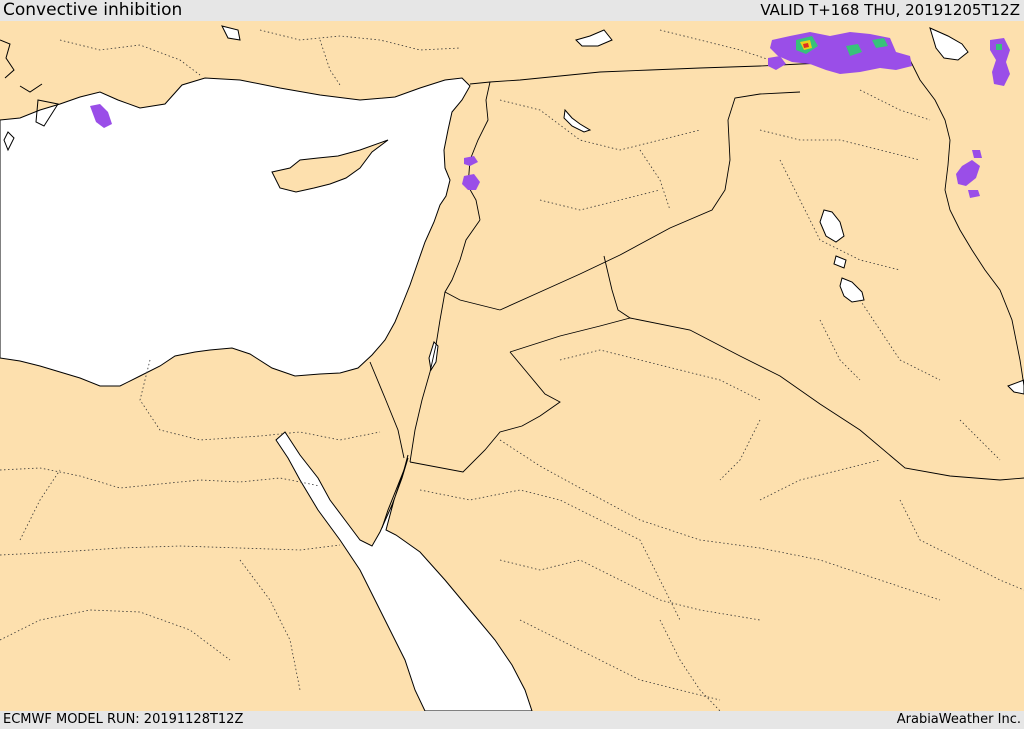  Describe the element at coordinates (890, 10) in the screenshot. I see `valid-time: VALID T+168 THU, 20191205T12Z` at that location.